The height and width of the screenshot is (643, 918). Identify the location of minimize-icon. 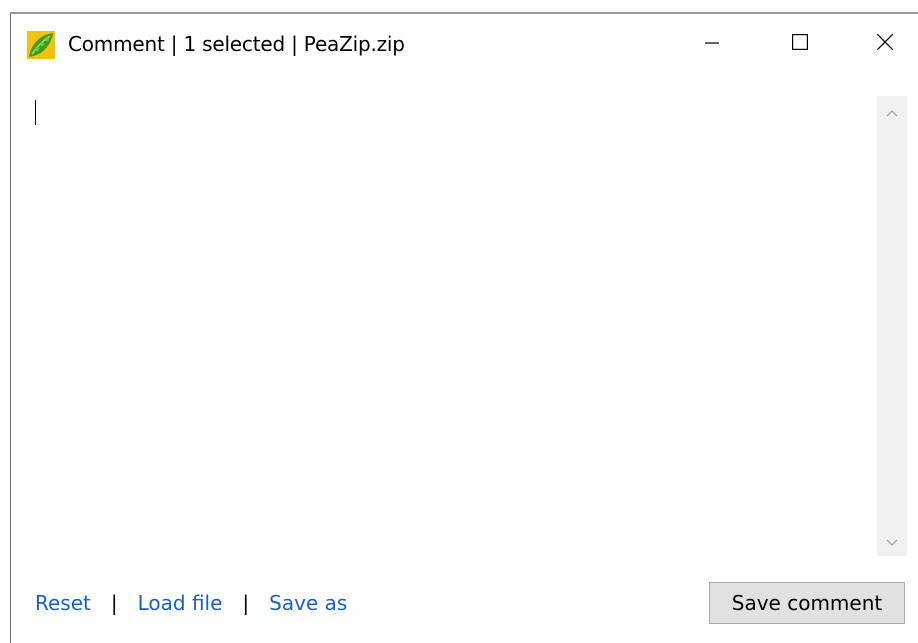
(712, 44).